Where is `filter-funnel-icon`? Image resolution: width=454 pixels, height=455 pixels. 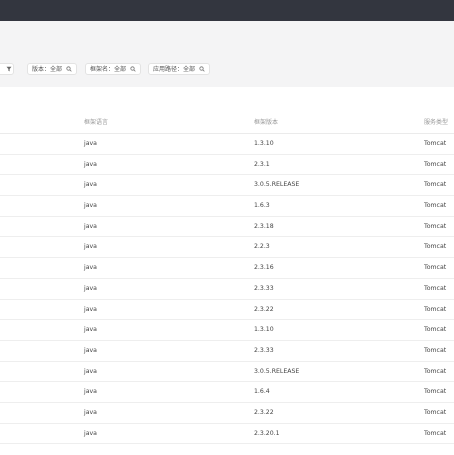 filter-funnel-icon is located at coordinates (9, 69).